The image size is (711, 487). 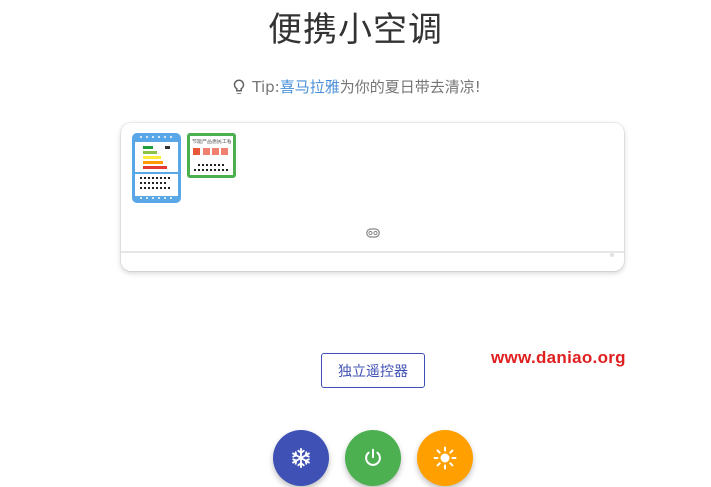 What do you see at coordinates (355, 30) in the screenshot?
I see `page-title: 便携小空调` at bounding box center [355, 30].